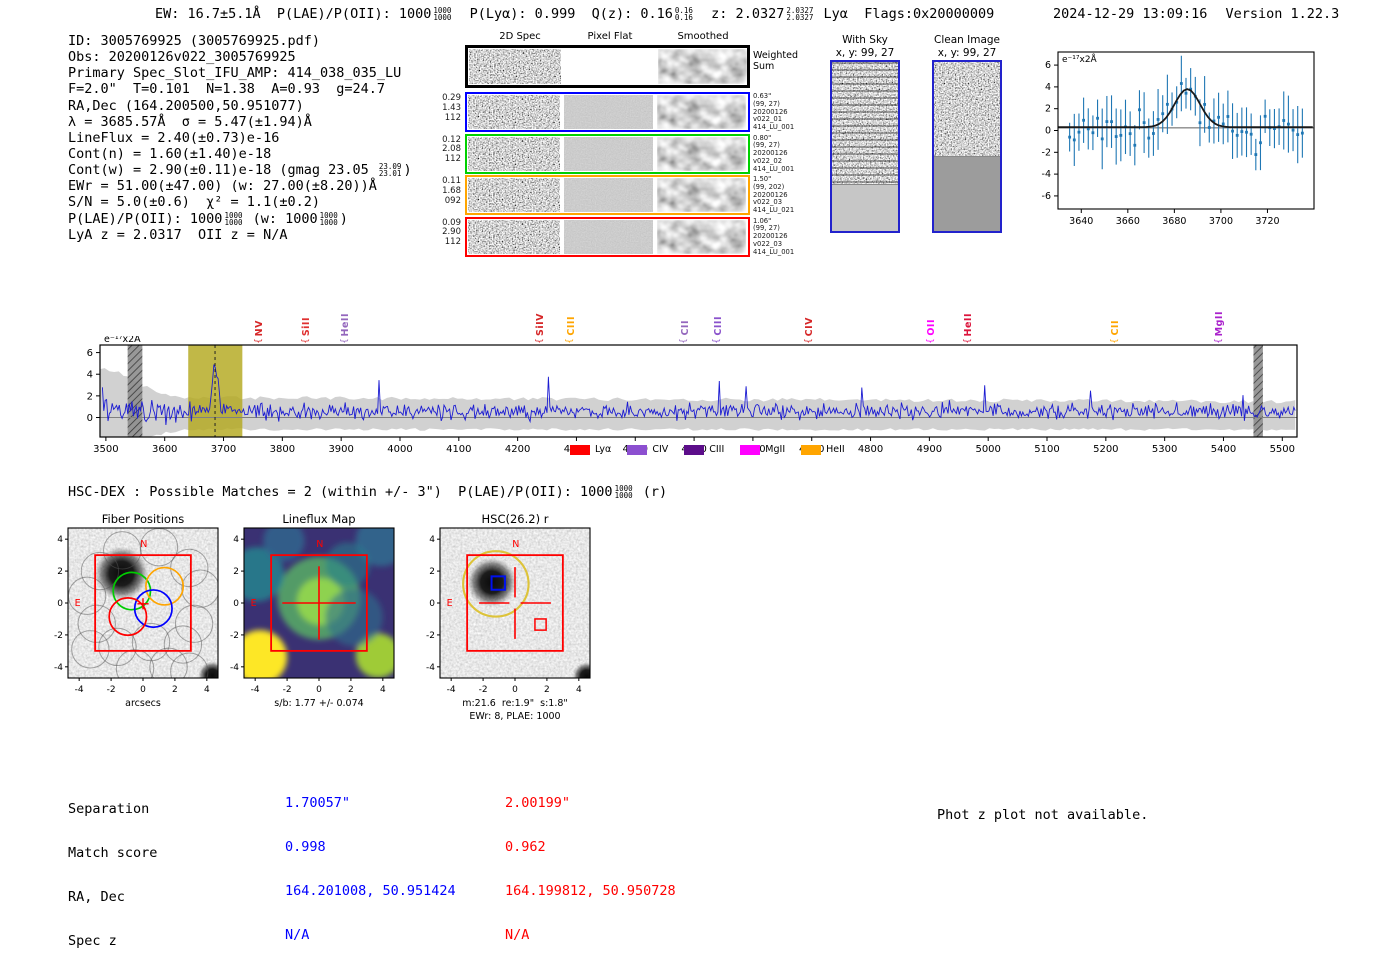  Describe the element at coordinates (136, 618) in the screenshot. I see `fiber-positions-svg: N E -4 -4 -2 -2 0 0 2 2 4 4 arcsecs` at that location.